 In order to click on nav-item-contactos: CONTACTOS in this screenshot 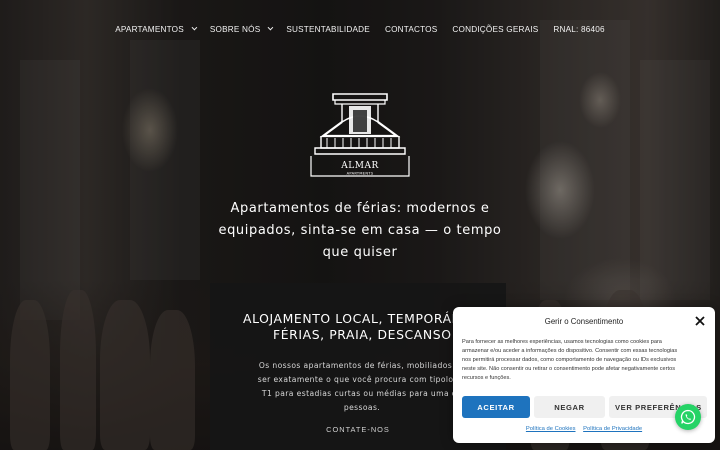, I will do `click(411, 29)`.